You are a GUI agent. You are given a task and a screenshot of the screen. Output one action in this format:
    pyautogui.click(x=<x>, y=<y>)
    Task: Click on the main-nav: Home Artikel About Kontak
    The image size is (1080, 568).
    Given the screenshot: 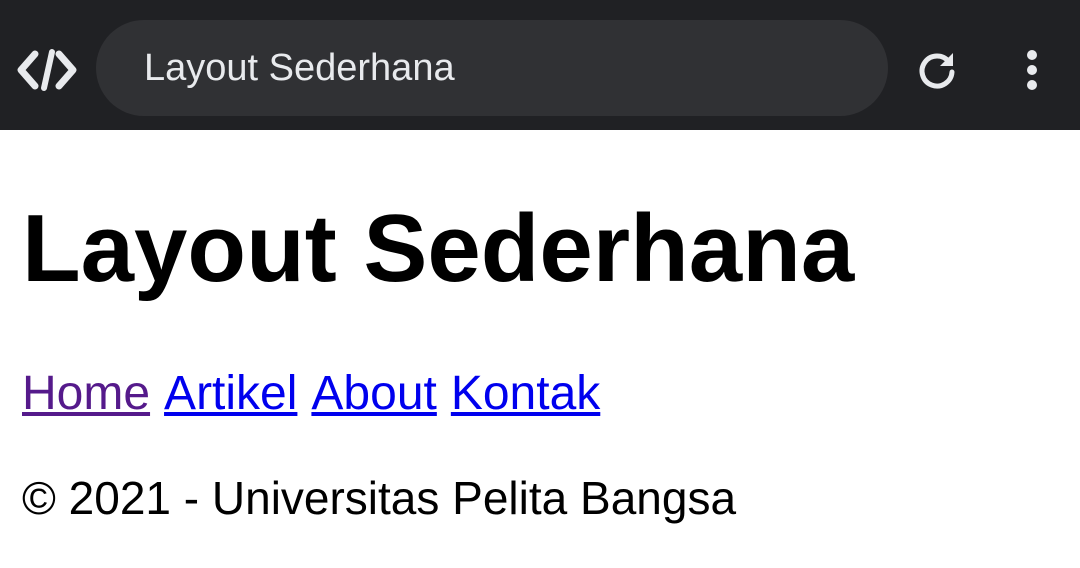 What is the action you would take?
    pyautogui.click(x=318, y=394)
    